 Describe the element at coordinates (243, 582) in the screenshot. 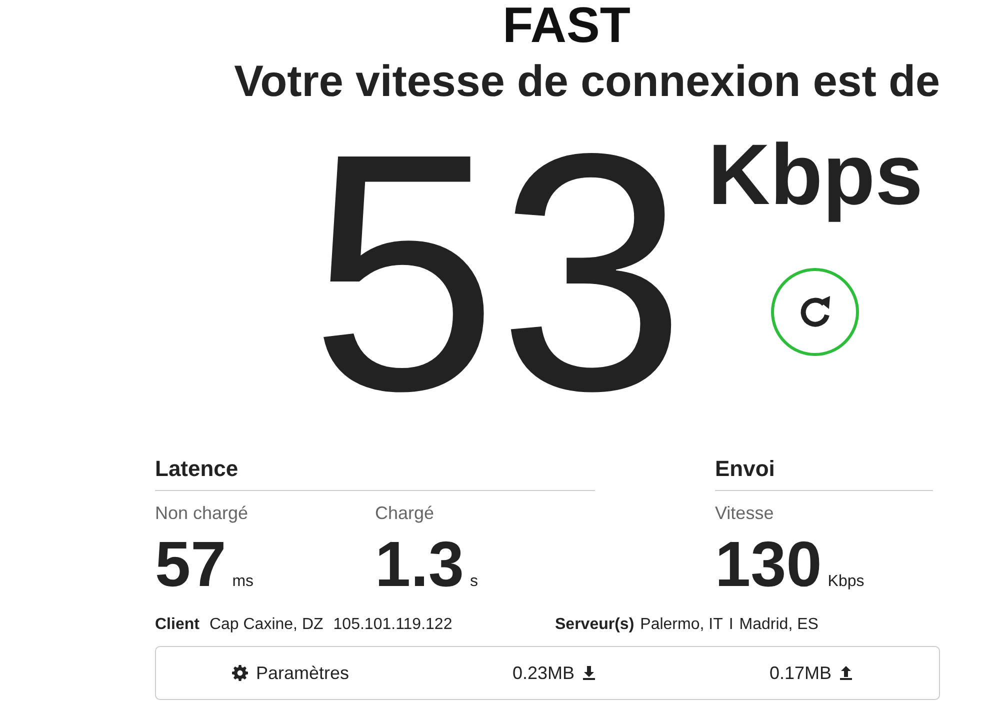

I see `metric-unit: ms` at that location.